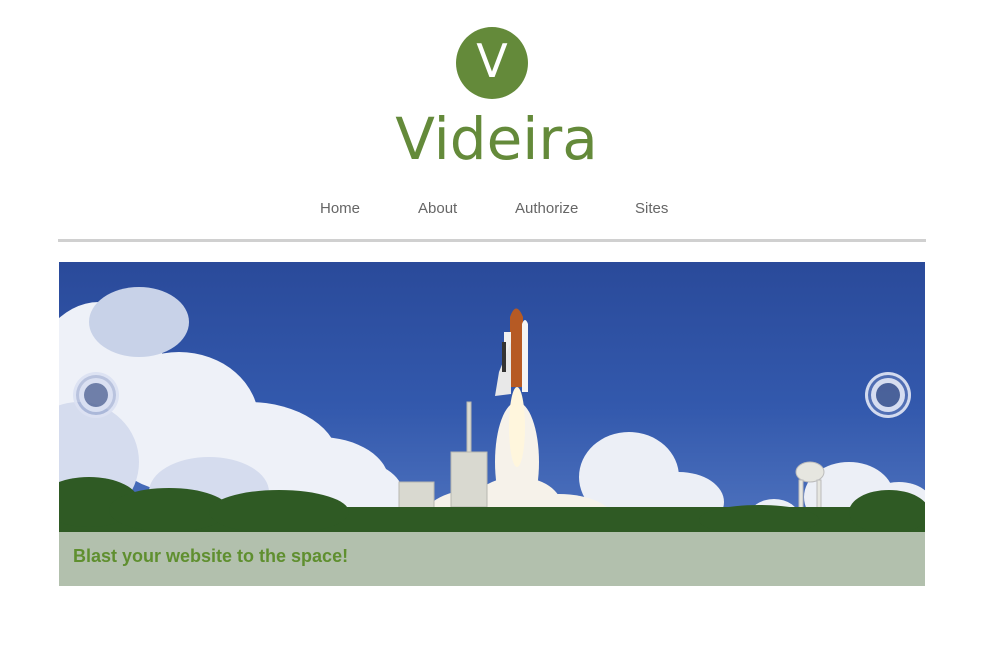 Image resolution: width=993 pixels, height=653 pixels. I want to click on carousel-next-button, so click(888, 395).